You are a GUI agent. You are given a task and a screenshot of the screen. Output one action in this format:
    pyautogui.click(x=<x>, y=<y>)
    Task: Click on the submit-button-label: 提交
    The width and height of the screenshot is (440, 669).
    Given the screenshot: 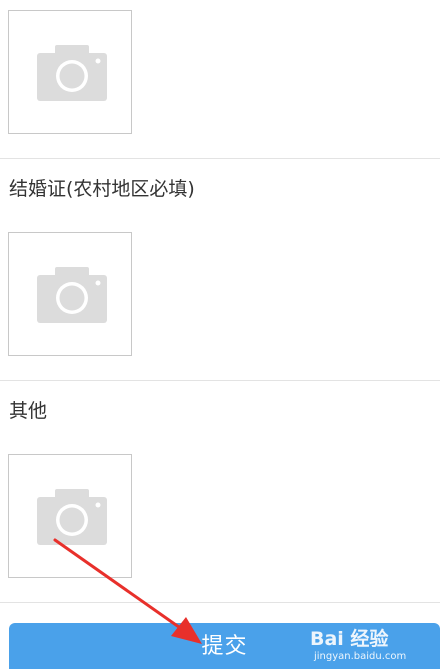 What is the action you would take?
    pyautogui.click(x=224, y=646)
    